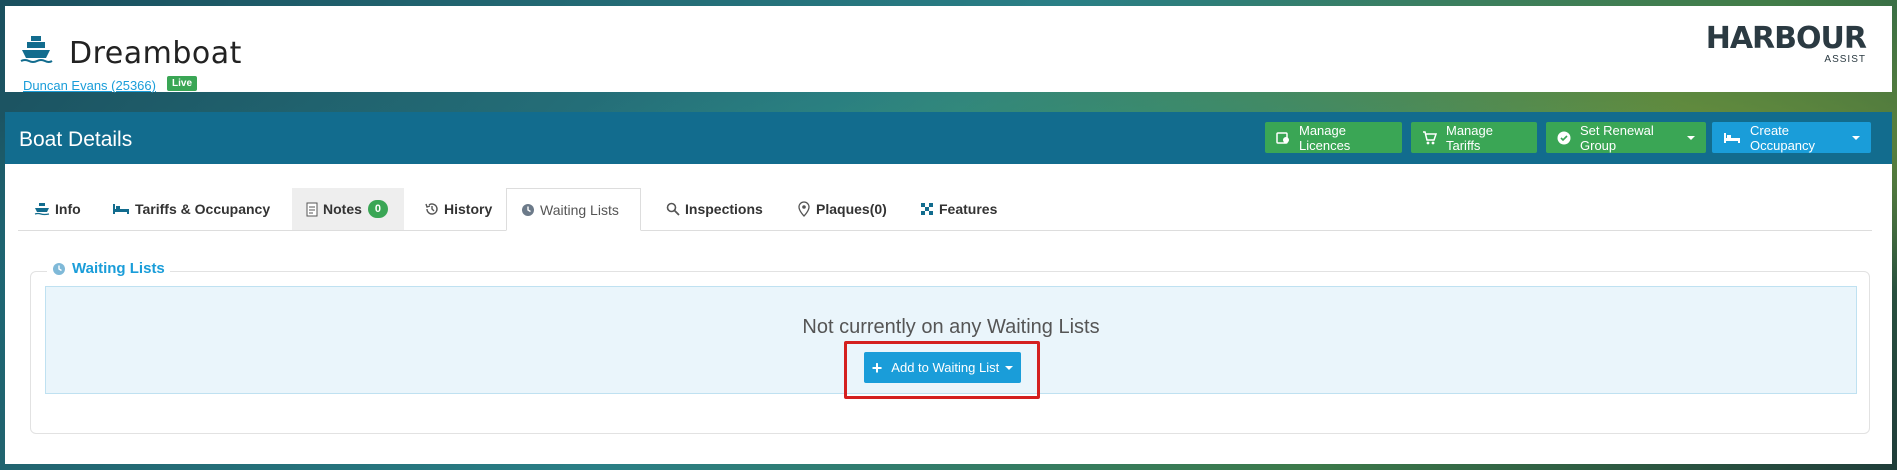 This screenshot has height=470, width=1897. What do you see at coordinates (951, 327) in the screenshot?
I see `empty-state-message: Not currently on any Waiting Lists` at bounding box center [951, 327].